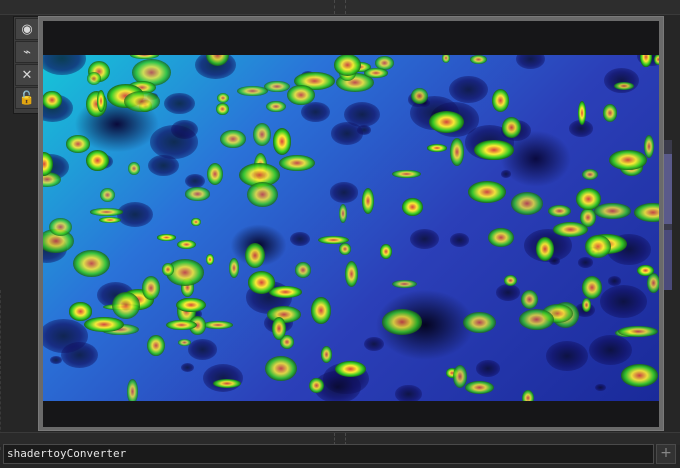  I want to click on vertical-scrollbar, so click(668, 215).